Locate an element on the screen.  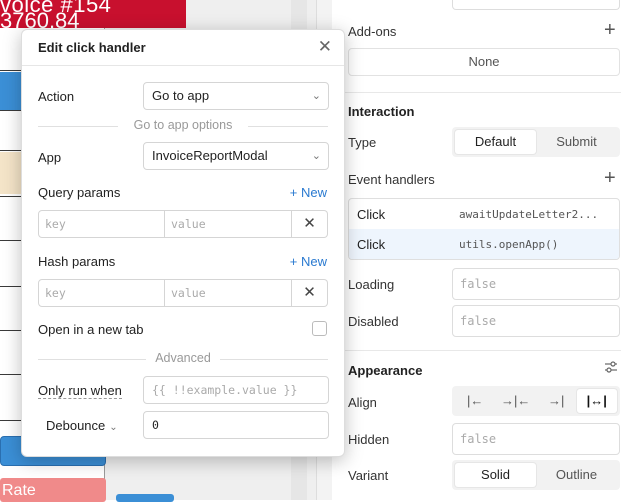
modal-header: Edit click handler ✕ is located at coordinates (183, 48).